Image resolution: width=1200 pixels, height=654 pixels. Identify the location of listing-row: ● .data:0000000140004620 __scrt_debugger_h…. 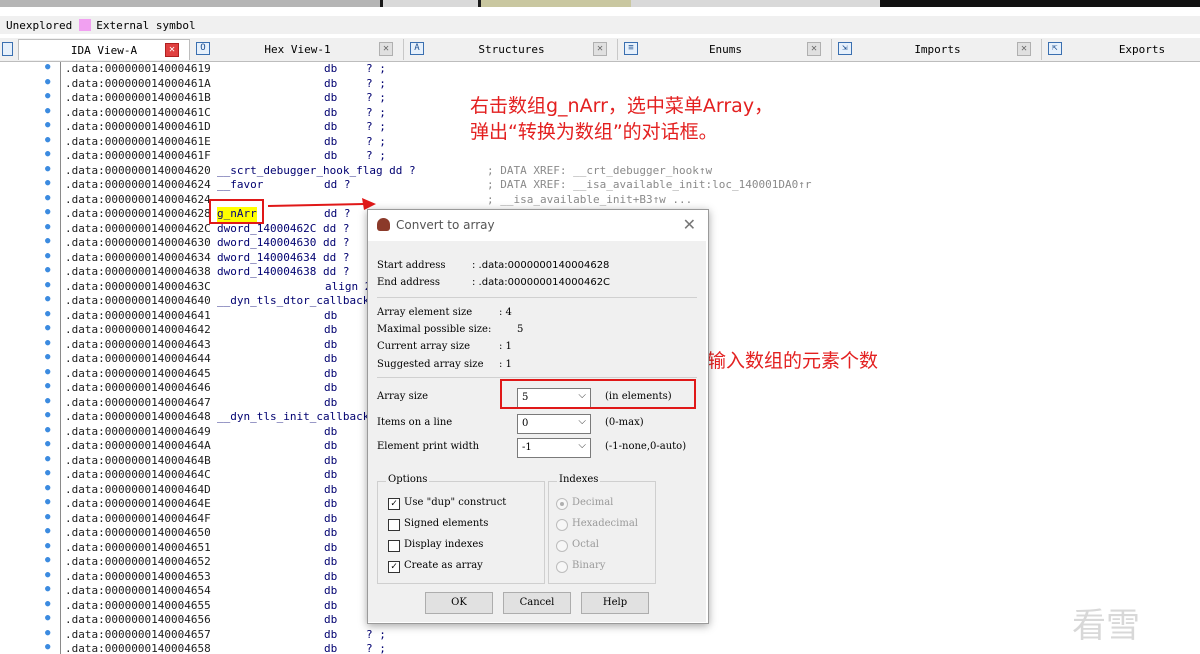
(600, 171).